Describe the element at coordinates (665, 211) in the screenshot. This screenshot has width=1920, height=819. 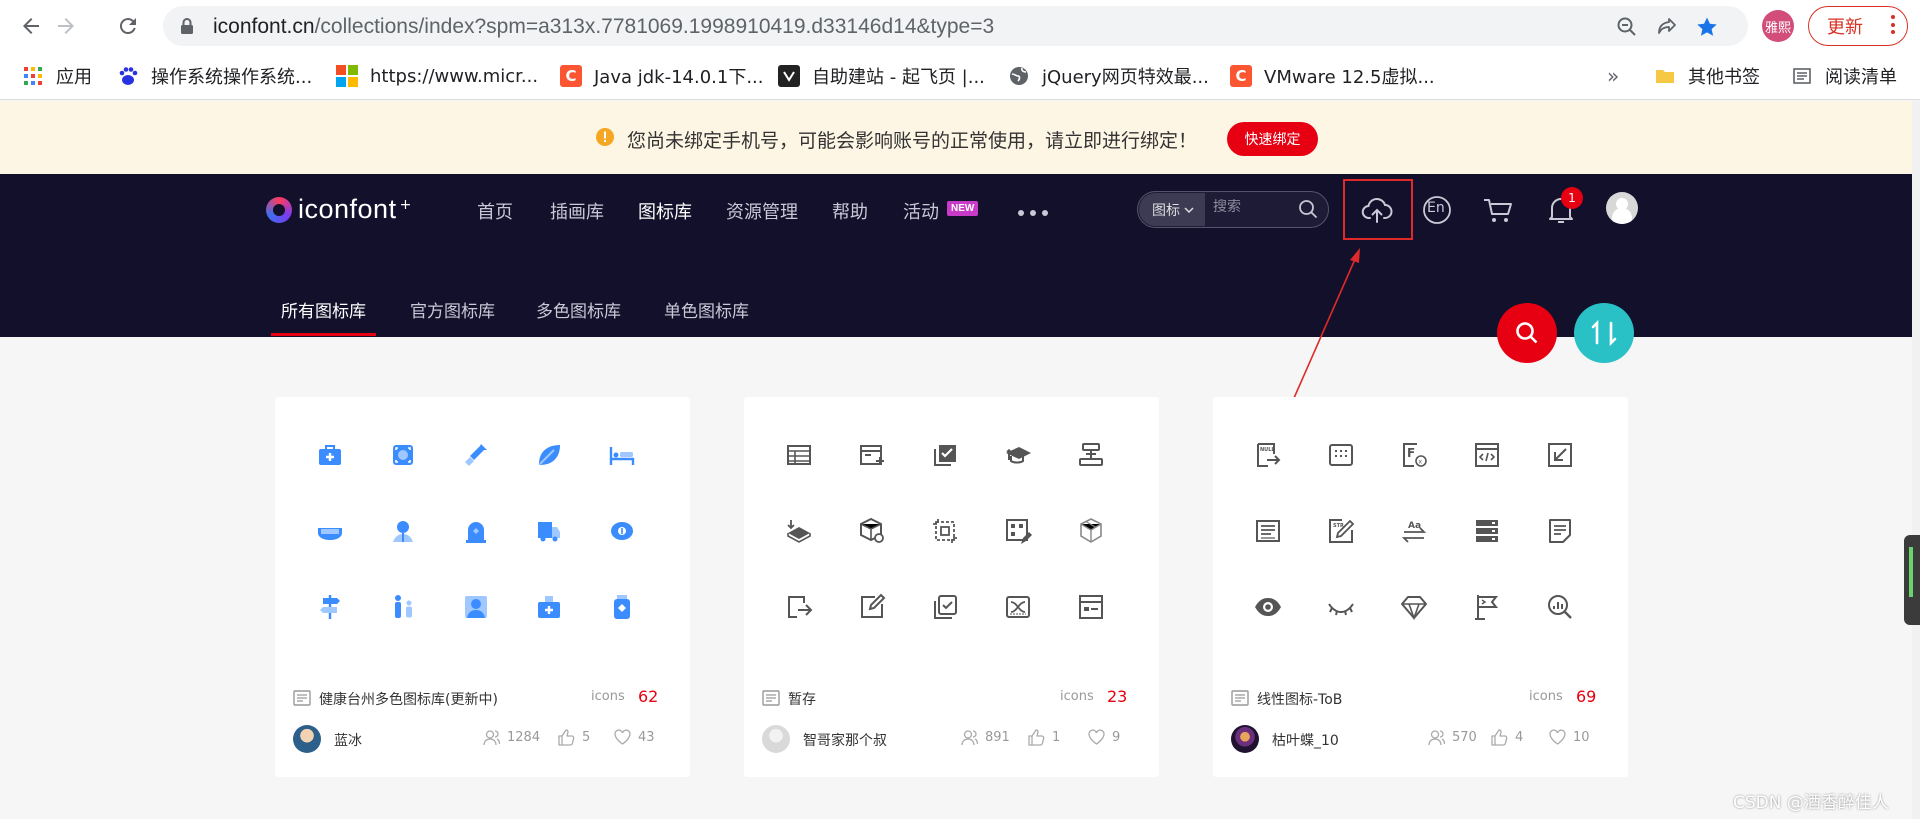
I see `nav-icon-library: 图标库` at that location.